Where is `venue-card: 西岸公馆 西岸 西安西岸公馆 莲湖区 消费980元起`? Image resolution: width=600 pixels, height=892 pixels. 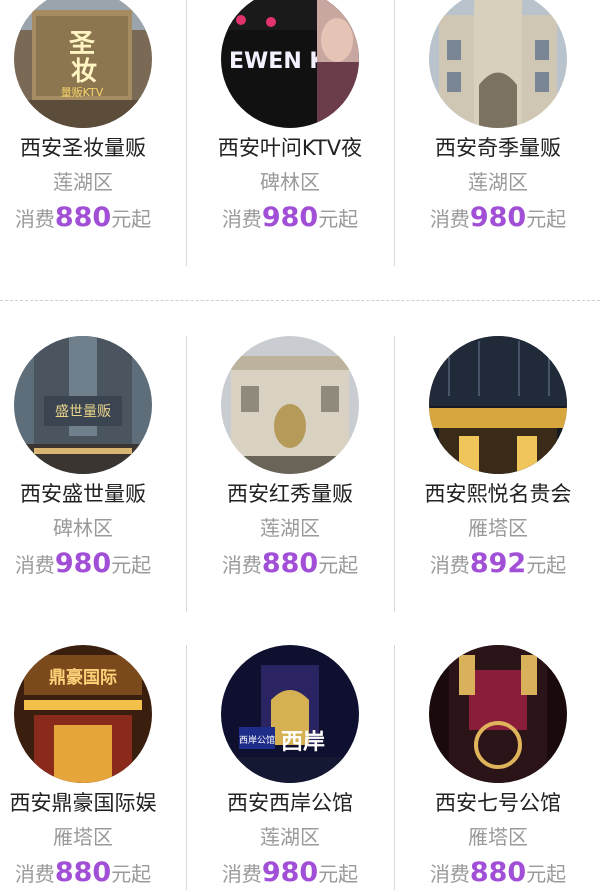
venue-card: 西岸公馆 西岸 西安西岸公馆 莲湖区 消费980元起 is located at coordinates (290, 768).